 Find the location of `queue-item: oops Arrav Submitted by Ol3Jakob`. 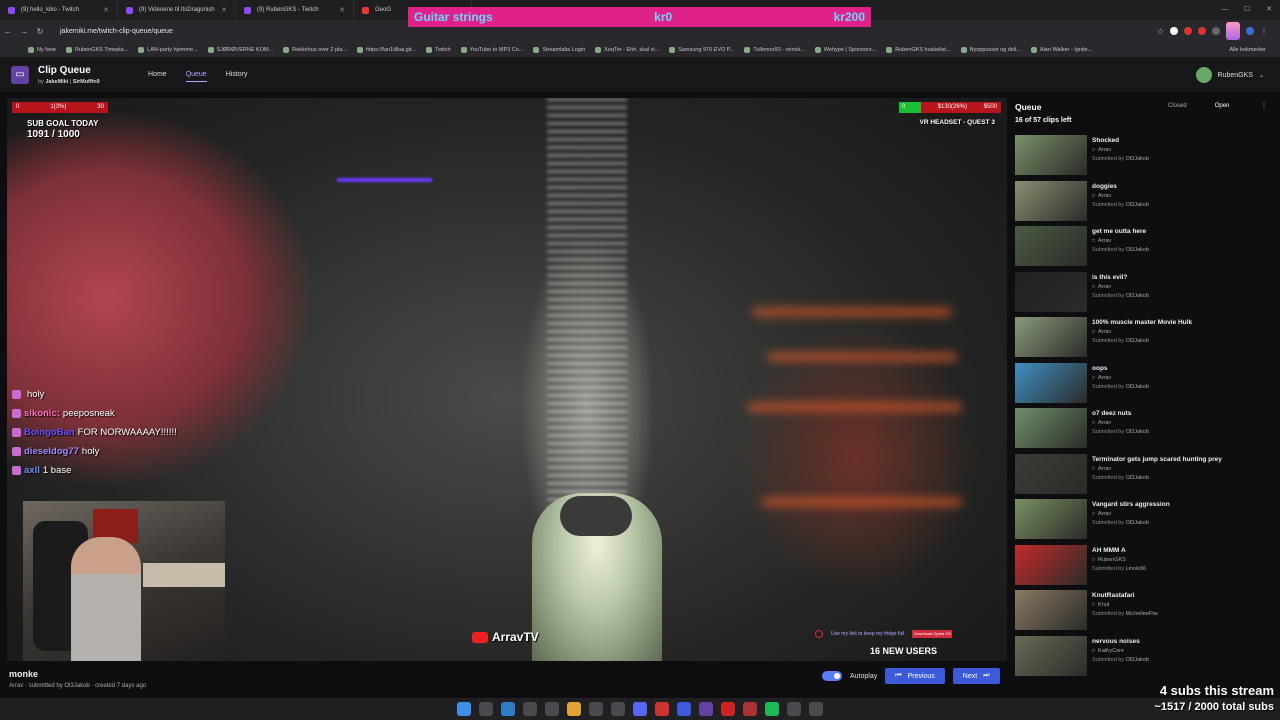

queue-item: oops Arrav Submitted by Ol3Jakob is located at coordinates (1147, 385).